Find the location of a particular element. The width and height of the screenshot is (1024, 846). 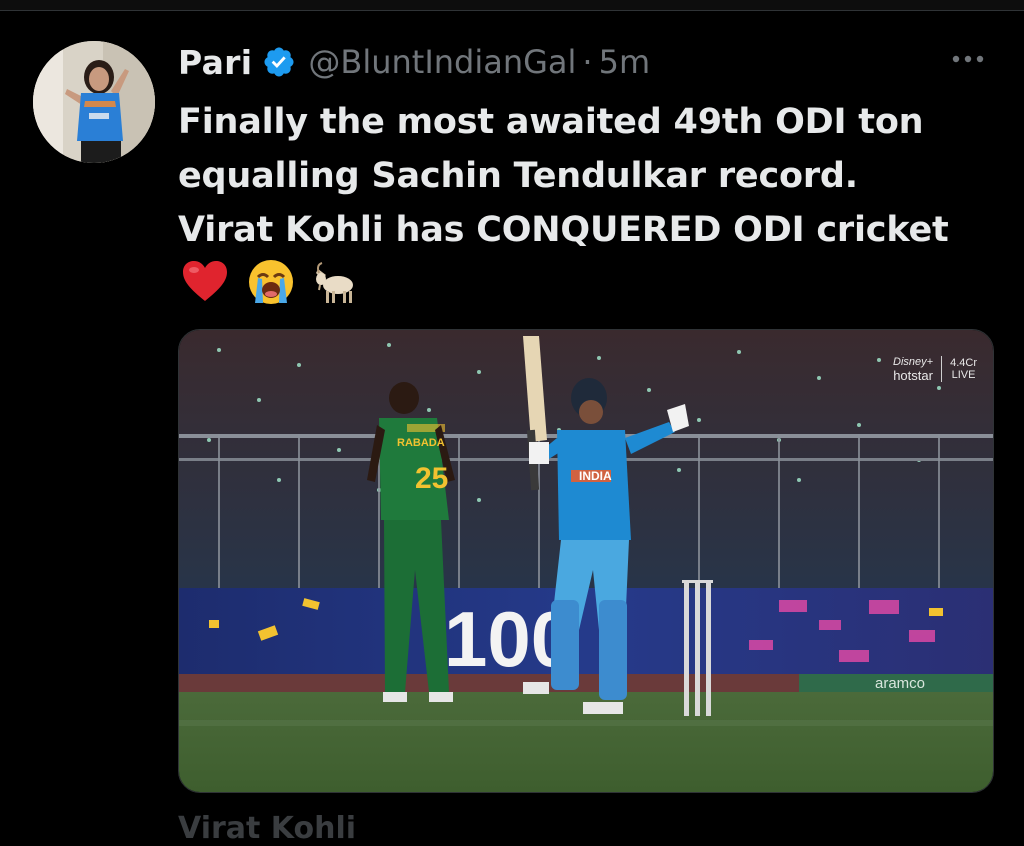

watermark-divider is located at coordinates (942, 369).